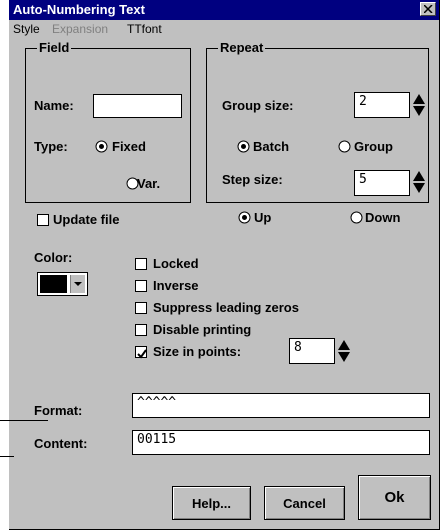  Describe the element at coordinates (344, 351) in the screenshot. I see `size-spinner` at that location.